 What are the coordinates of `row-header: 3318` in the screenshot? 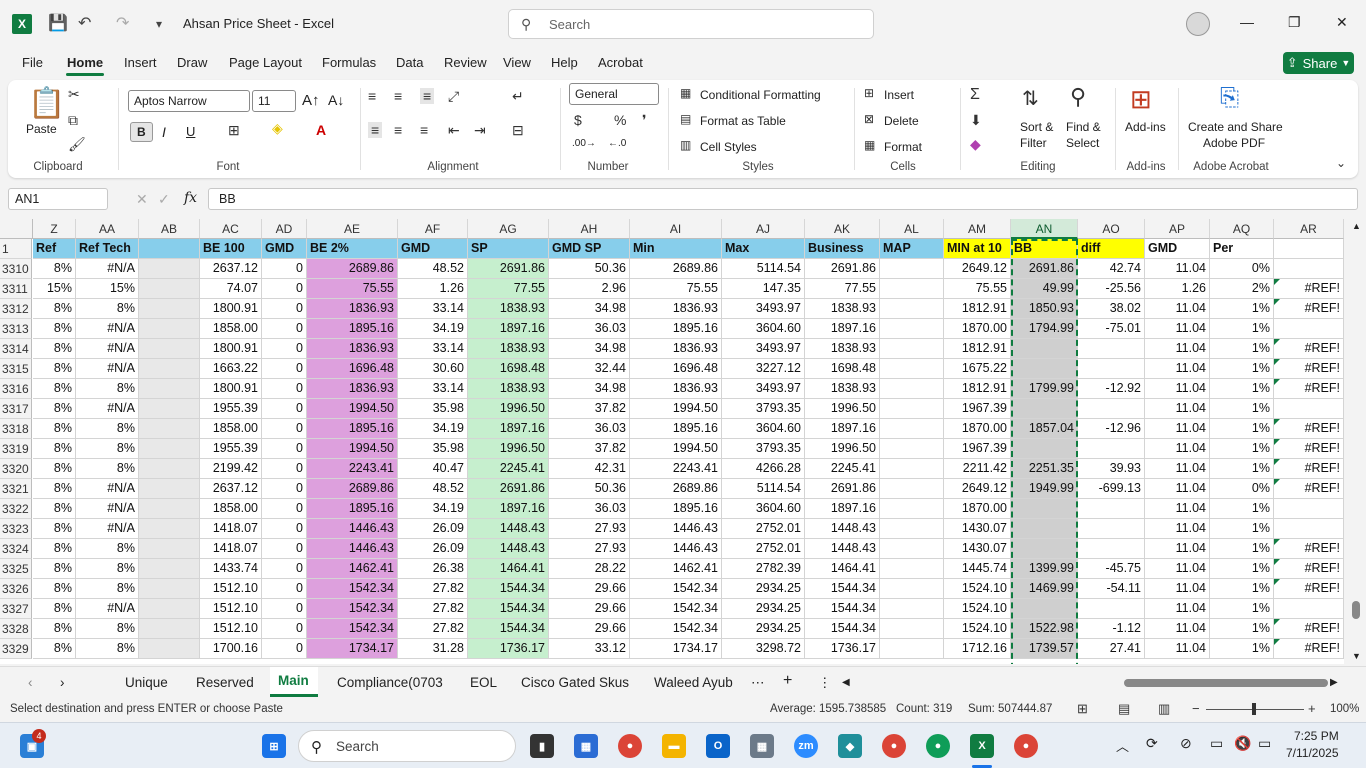 It's located at (16, 429).